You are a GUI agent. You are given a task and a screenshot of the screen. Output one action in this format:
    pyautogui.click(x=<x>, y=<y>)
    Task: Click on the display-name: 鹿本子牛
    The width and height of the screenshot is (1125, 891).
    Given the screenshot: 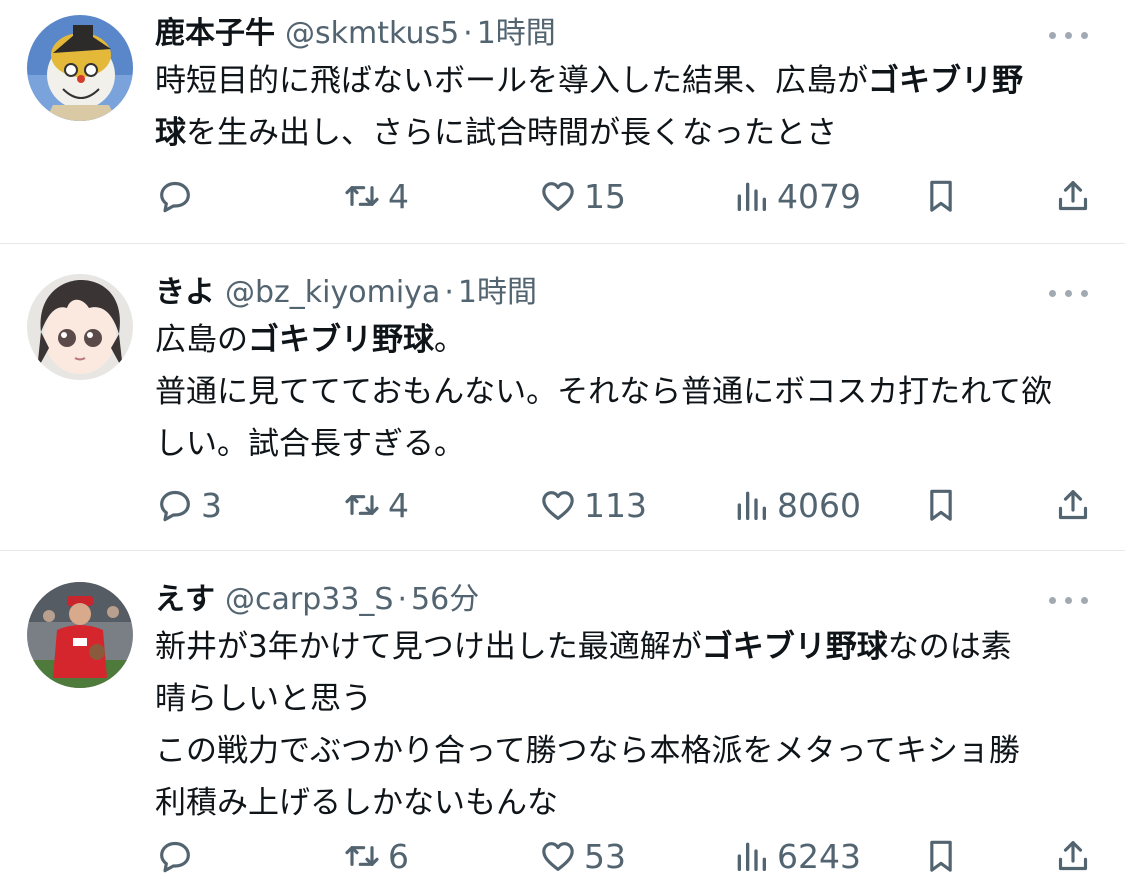 What is the action you would take?
    pyautogui.click(x=215, y=33)
    